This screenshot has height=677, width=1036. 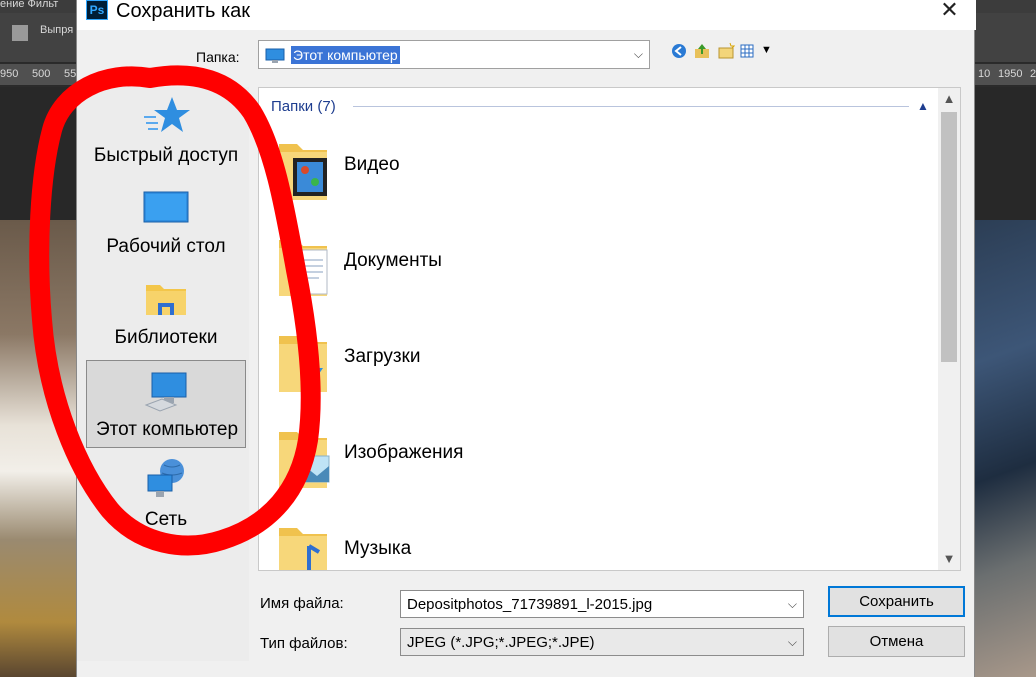 I want to click on music-folder-icon, so click(x=303, y=549).